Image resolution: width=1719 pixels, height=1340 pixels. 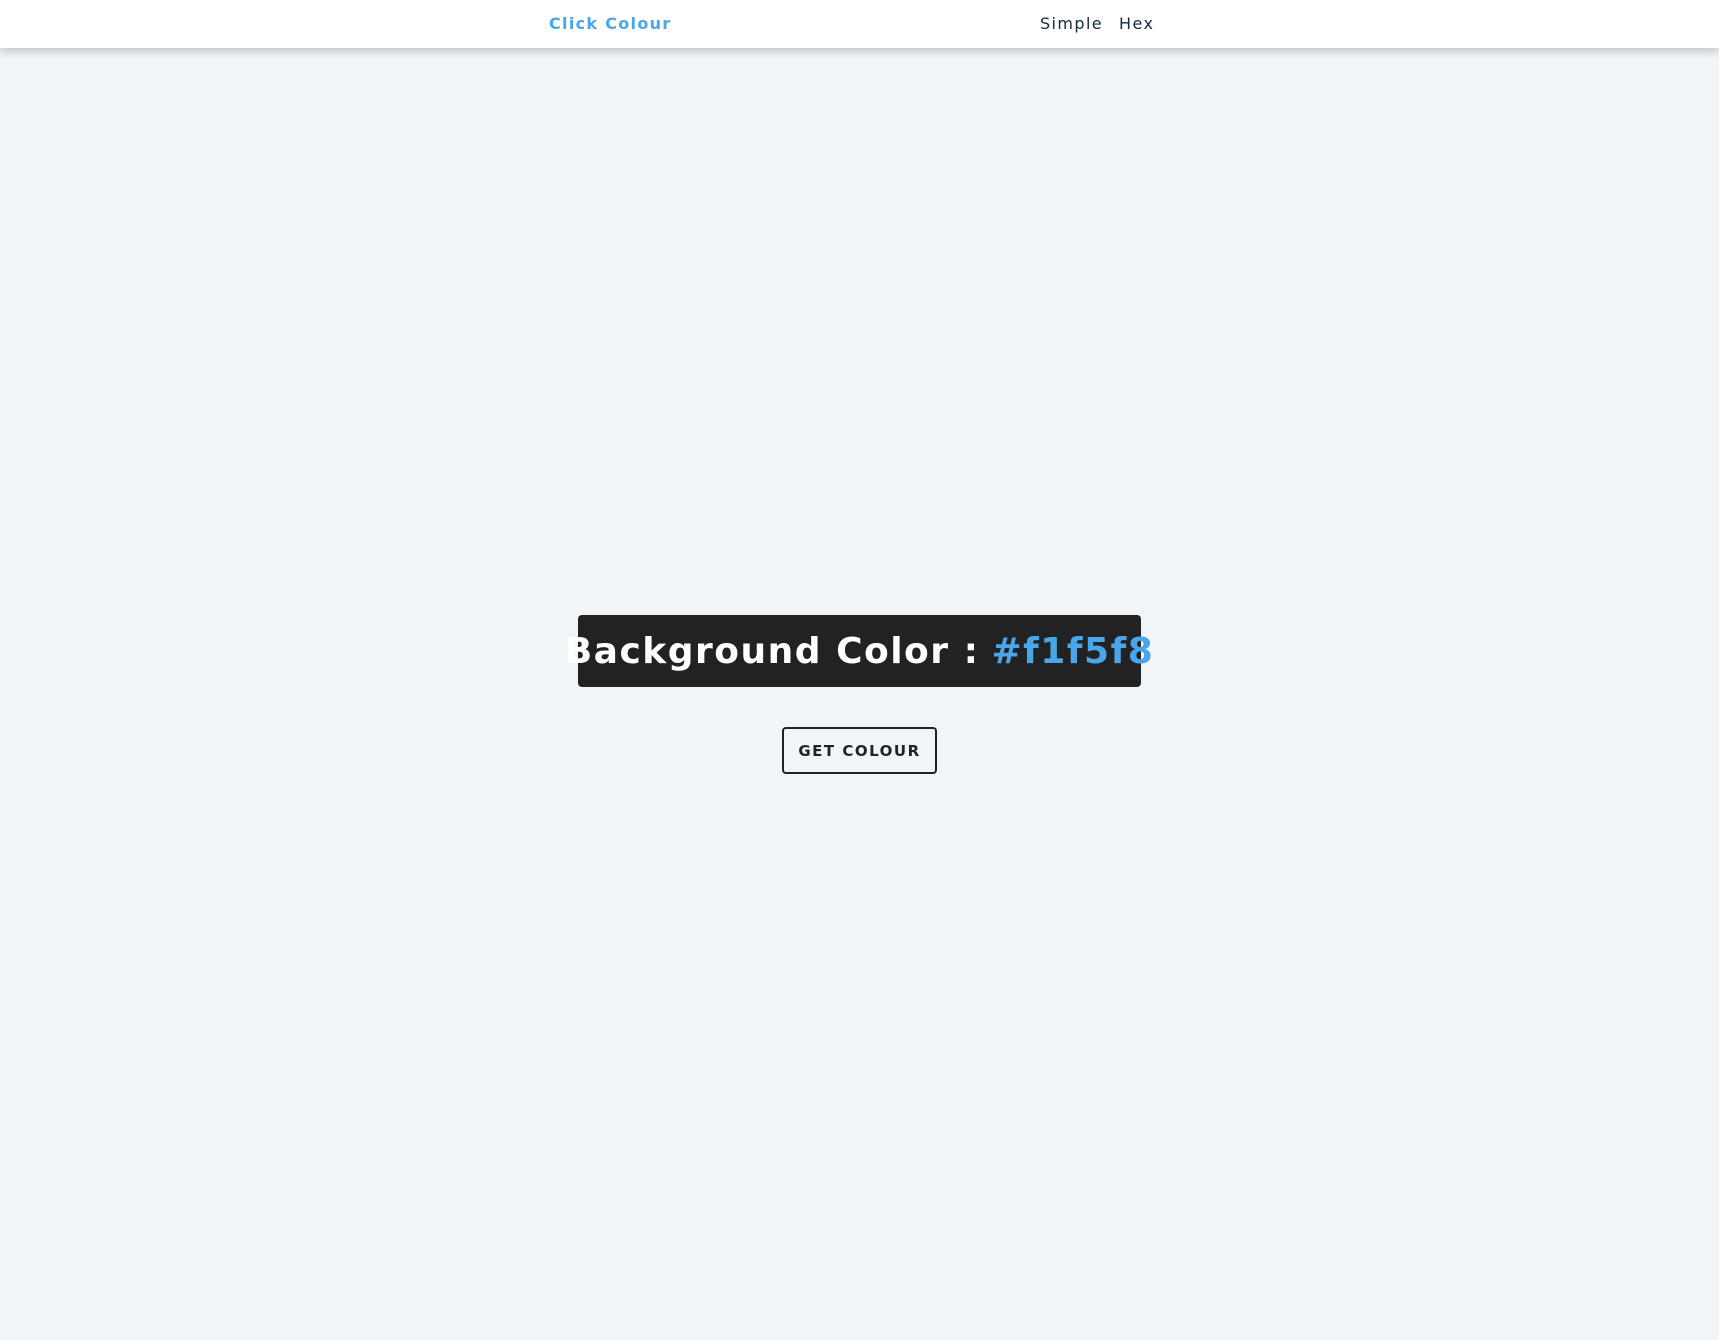 What do you see at coordinates (772, 651) in the screenshot?
I see `banner-label: Background Color :` at bounding box center [772, 651].